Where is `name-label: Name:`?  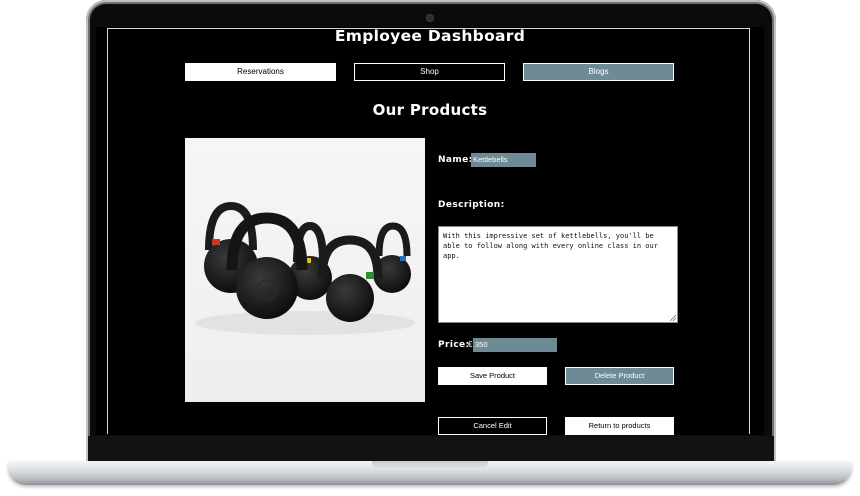
name-label: Name: is located at coordinates (455, 160).